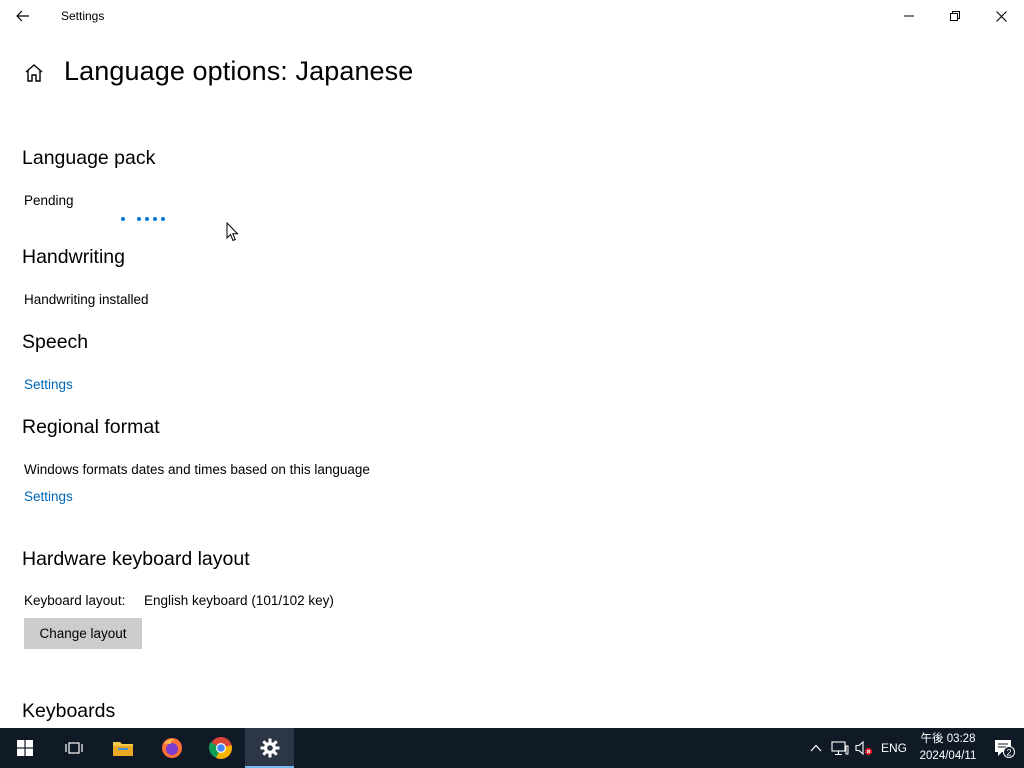  I want to click on progress-dots, so click(145, 220).